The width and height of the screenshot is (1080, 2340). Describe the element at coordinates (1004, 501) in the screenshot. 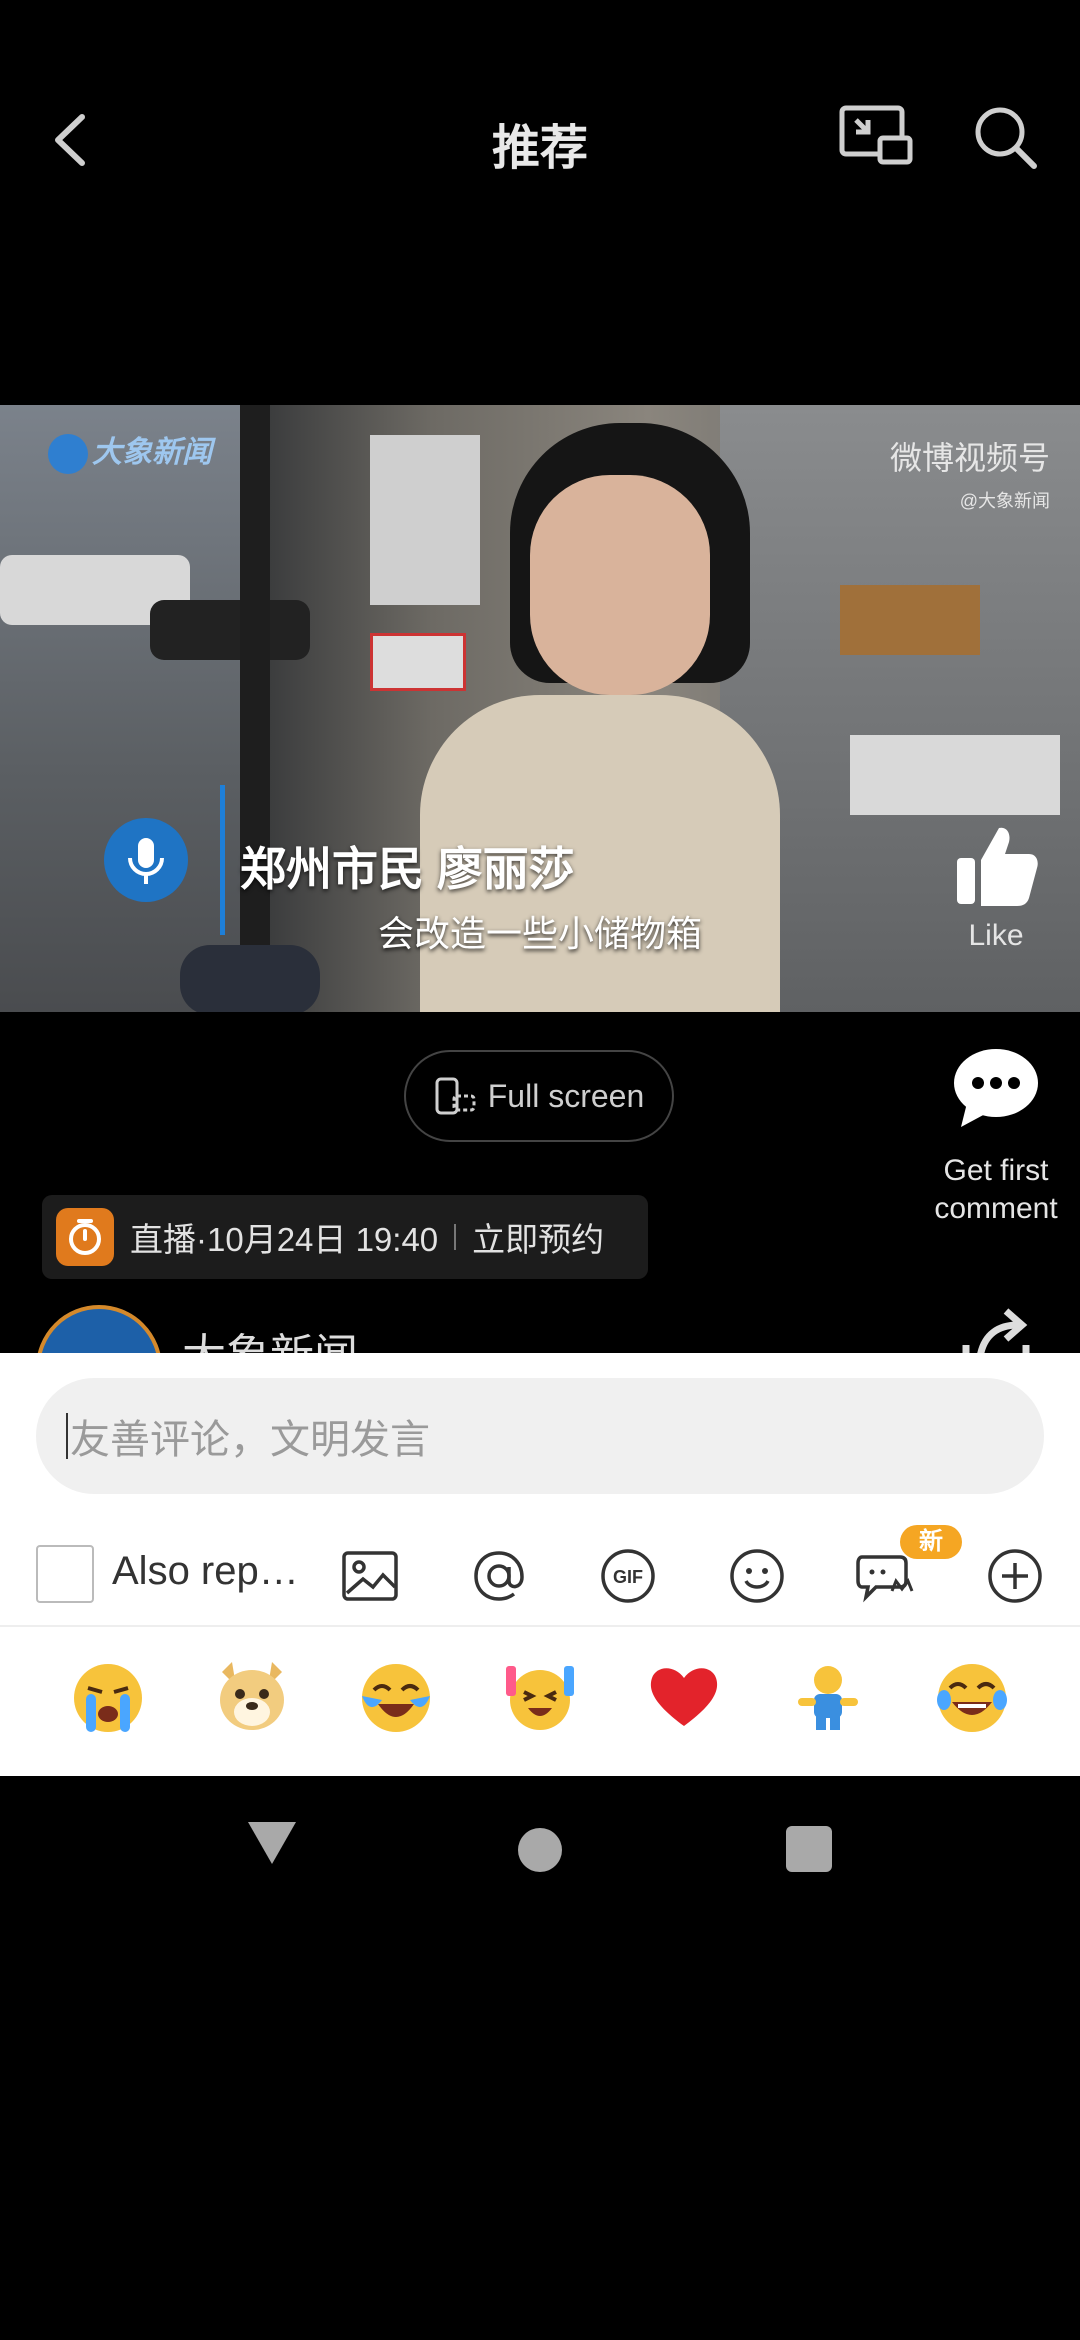

I see `weibo-watermark-handle: @大象新闻` at that location.